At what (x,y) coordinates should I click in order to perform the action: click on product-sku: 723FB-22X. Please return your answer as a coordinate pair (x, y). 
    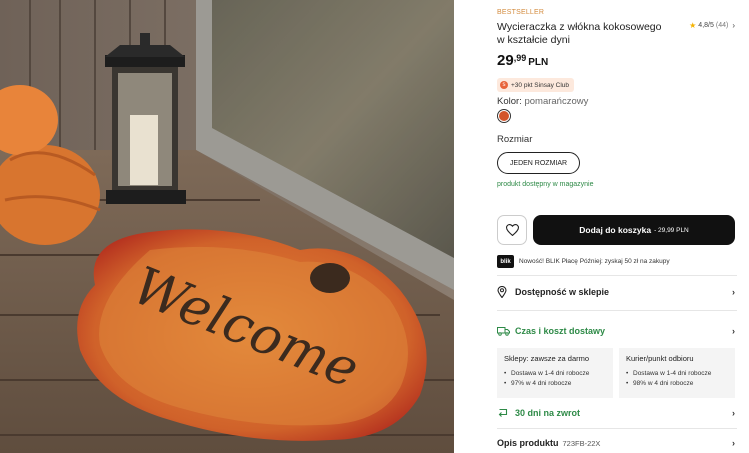
    Looking at the image, I should click on (581, 443).